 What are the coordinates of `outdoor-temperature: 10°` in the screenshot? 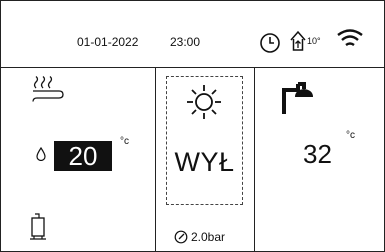 It's located at (314, 41).